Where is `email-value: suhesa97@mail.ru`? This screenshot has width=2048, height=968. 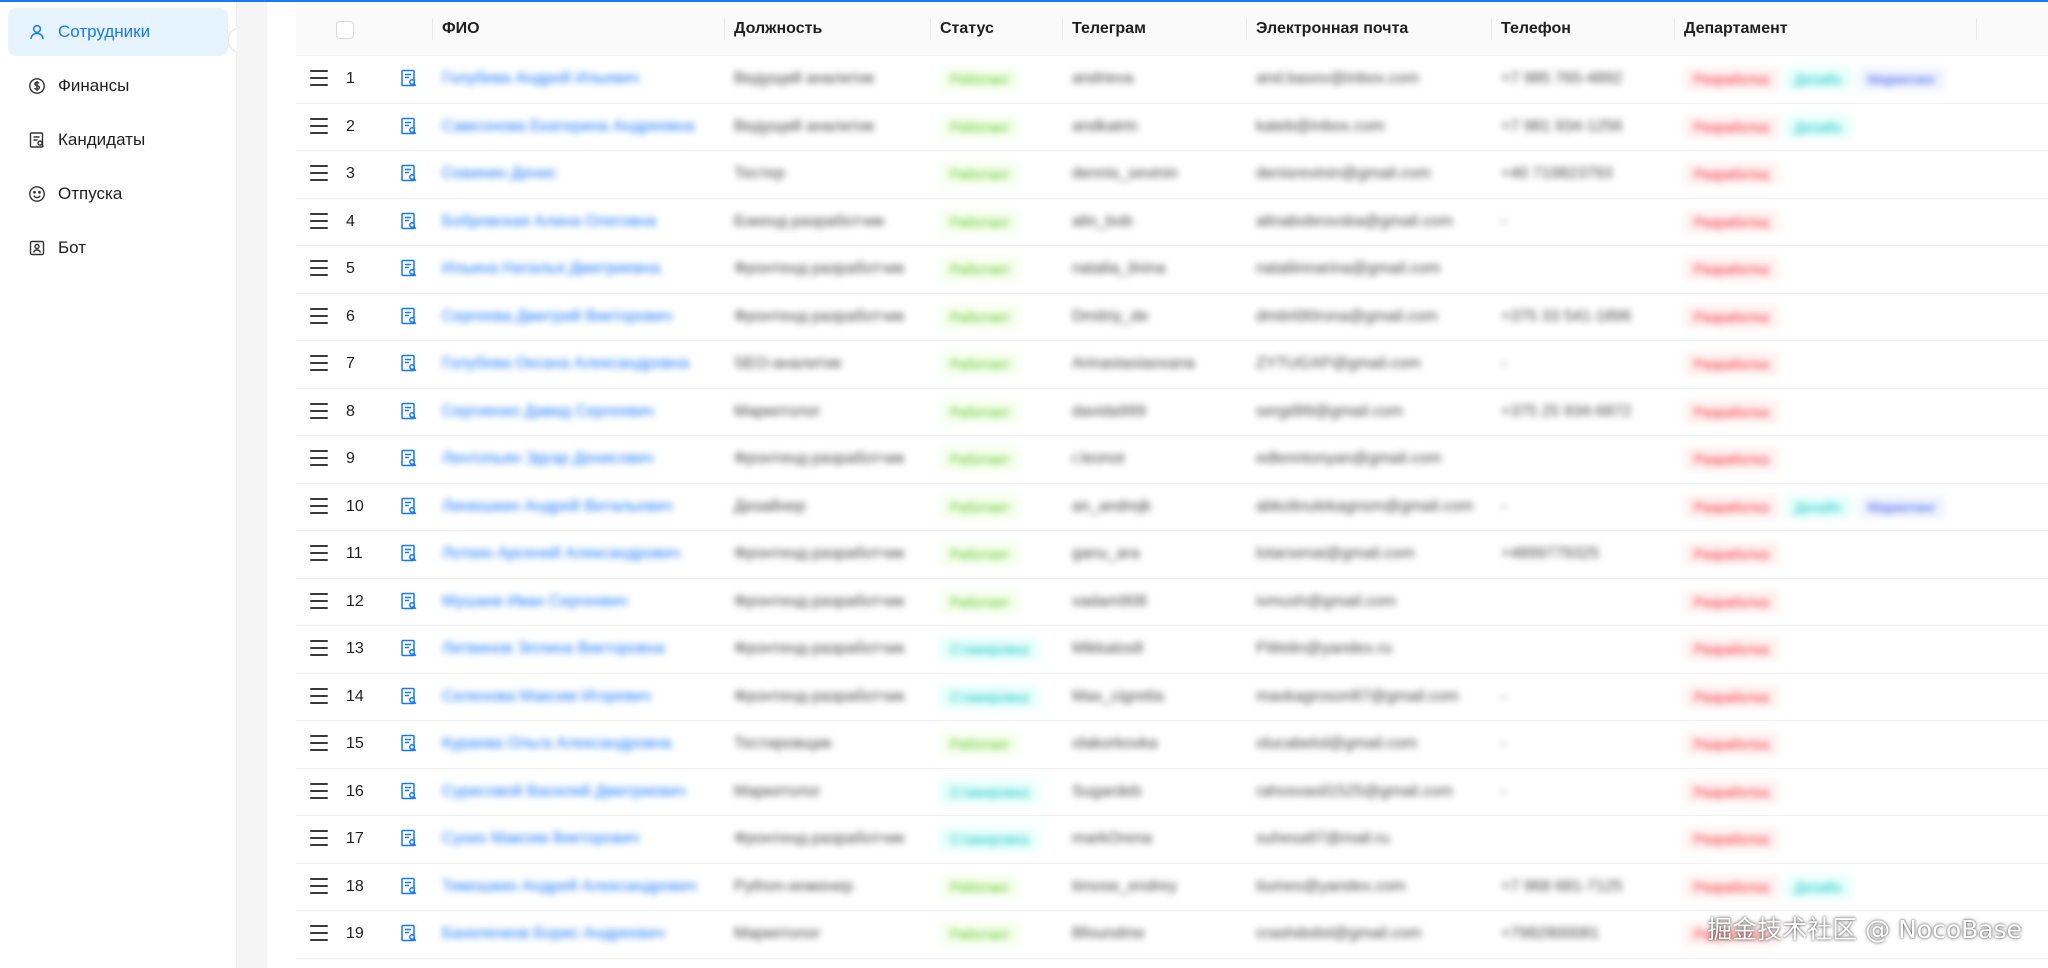
email-value: suhesa97@mail.ru is located at coordinates (1323, 839).